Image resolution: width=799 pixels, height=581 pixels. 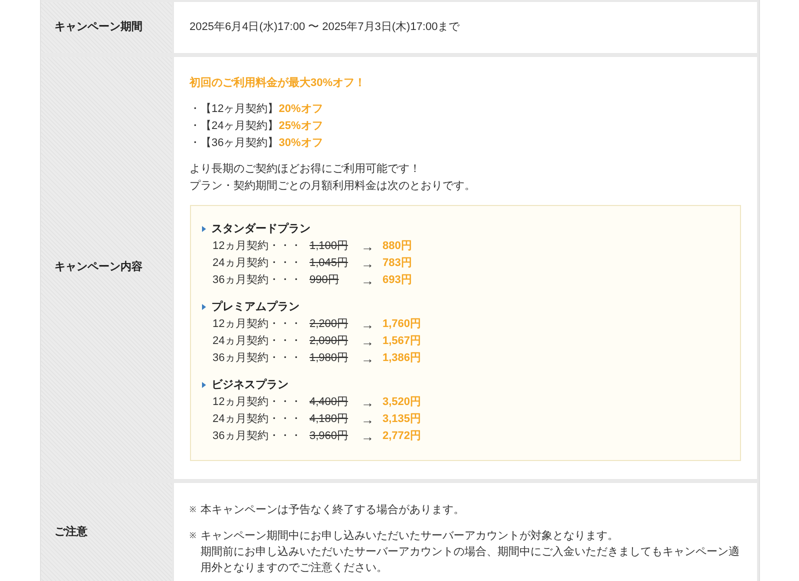 What do you see at coordinates (98, 268) in the screenshot?
I see `row-label: キャンペーン内容` at bounding box center [98, 268].